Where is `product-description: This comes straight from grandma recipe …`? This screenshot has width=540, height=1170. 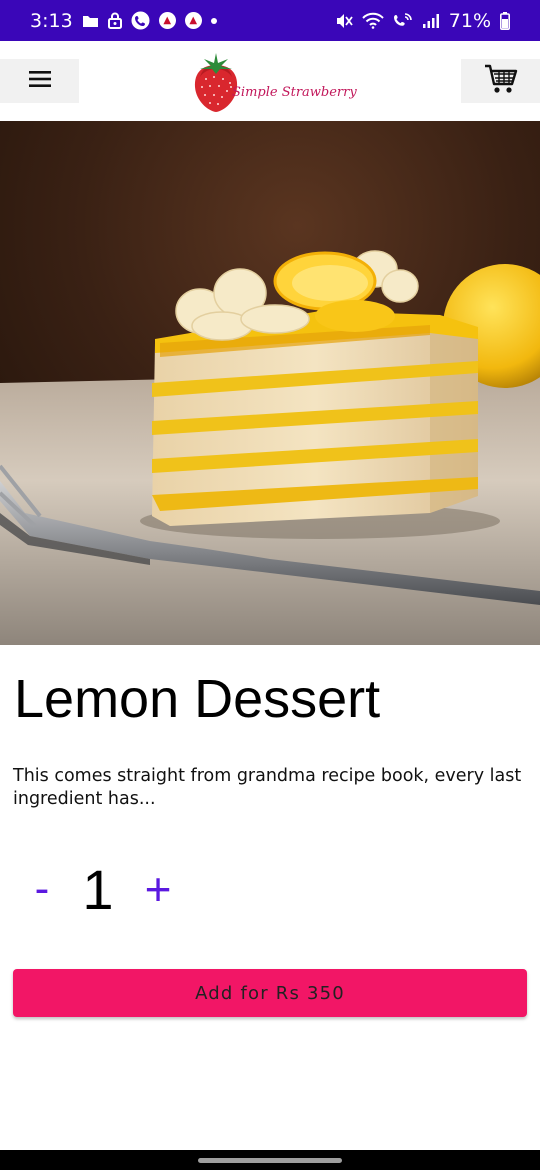 product-description: This comes straight from grandma recipe … is located at coordinates (267, 787).